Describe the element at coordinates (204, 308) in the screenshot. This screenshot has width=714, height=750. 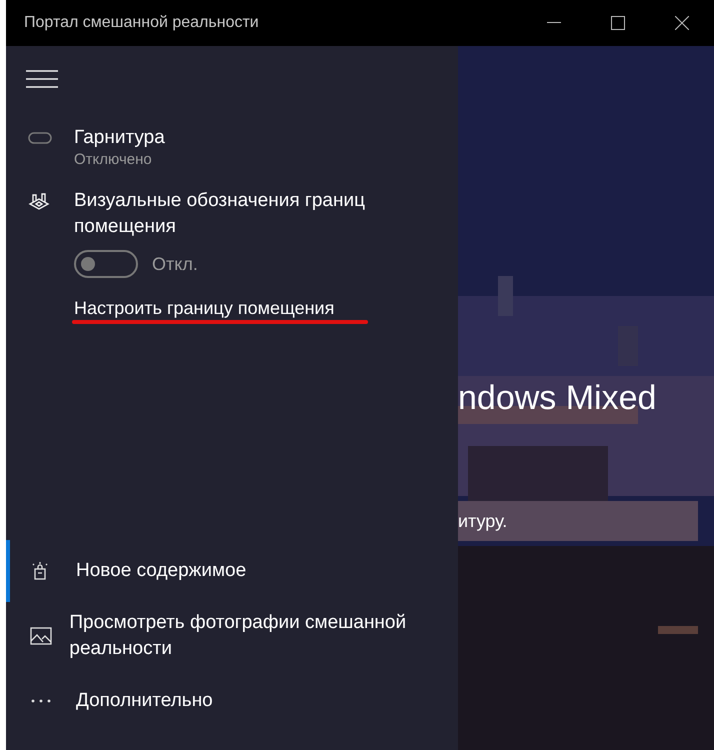
I see `configure-boundary-link: Настроить границу помещения` at that location.